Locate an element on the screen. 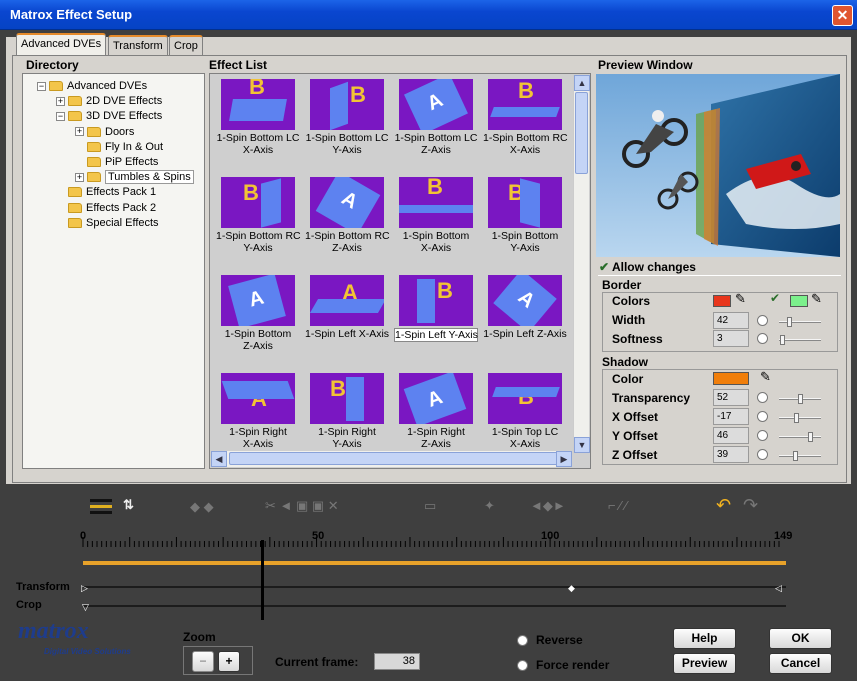  effect-item: A 1-Spin Left Z-Axis is located at coordinates (525, 307).